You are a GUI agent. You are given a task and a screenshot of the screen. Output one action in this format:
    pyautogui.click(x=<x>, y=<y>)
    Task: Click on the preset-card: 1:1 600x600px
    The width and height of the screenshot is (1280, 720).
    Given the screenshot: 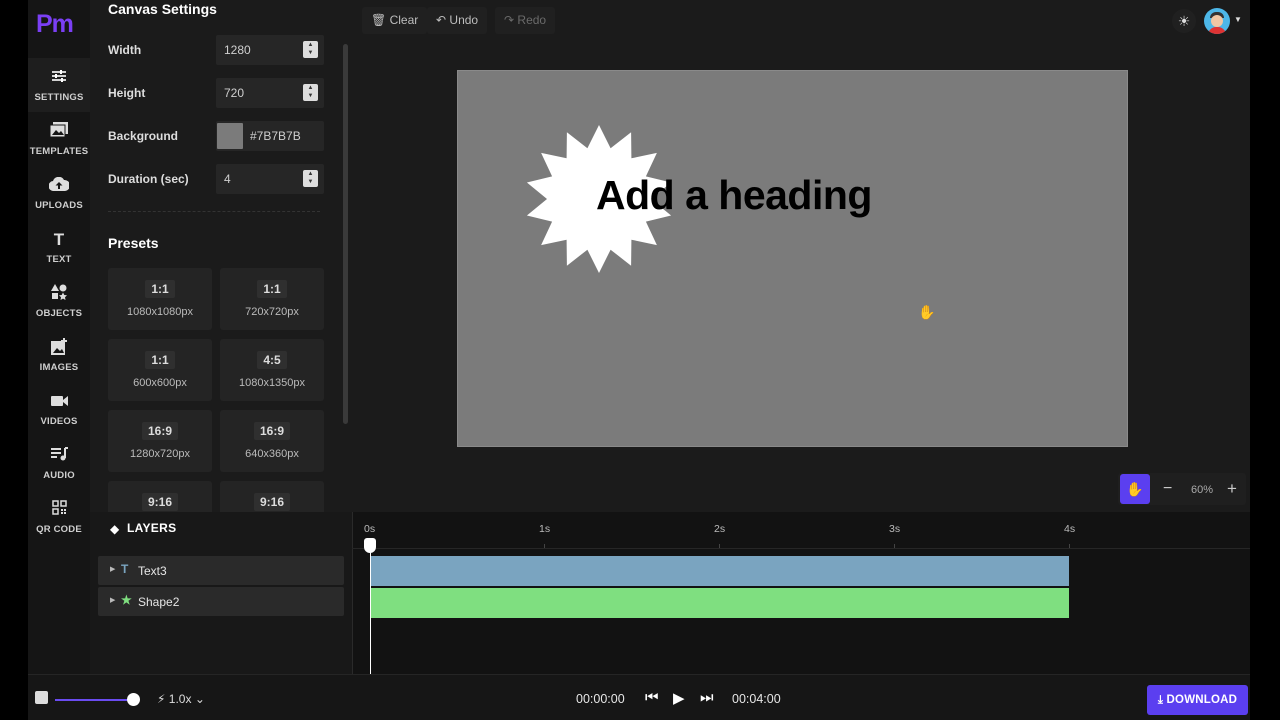 What is the action you would take?
    pyautogui.click(x=160, y=370)
    